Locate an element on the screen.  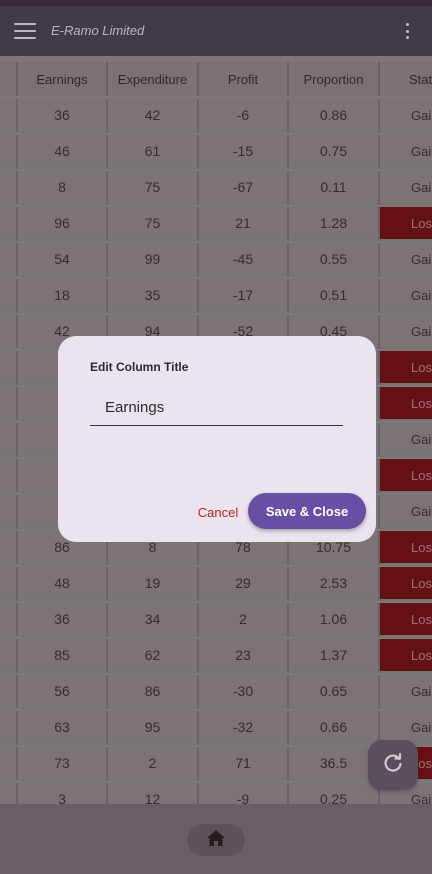
column-title-input is located at coordinates (216, 408).